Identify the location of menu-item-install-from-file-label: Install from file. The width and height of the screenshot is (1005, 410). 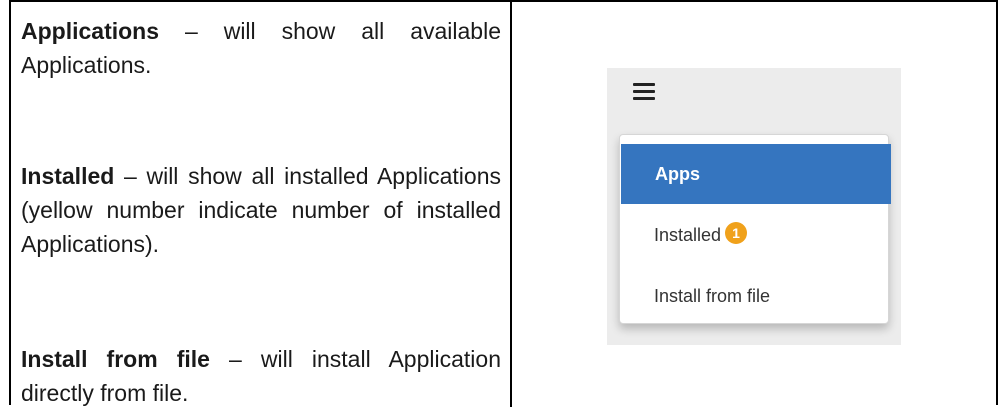
(712, 296).